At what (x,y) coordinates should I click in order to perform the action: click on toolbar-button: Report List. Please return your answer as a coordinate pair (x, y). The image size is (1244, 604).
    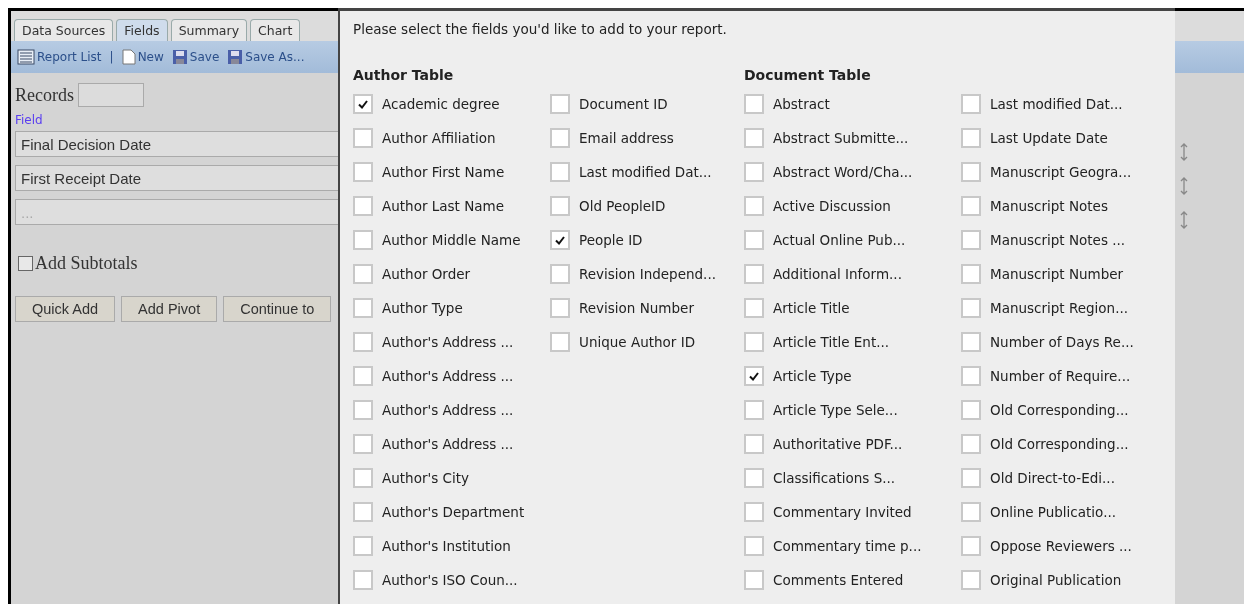
    Looking at the image, I should click on (69, 57).